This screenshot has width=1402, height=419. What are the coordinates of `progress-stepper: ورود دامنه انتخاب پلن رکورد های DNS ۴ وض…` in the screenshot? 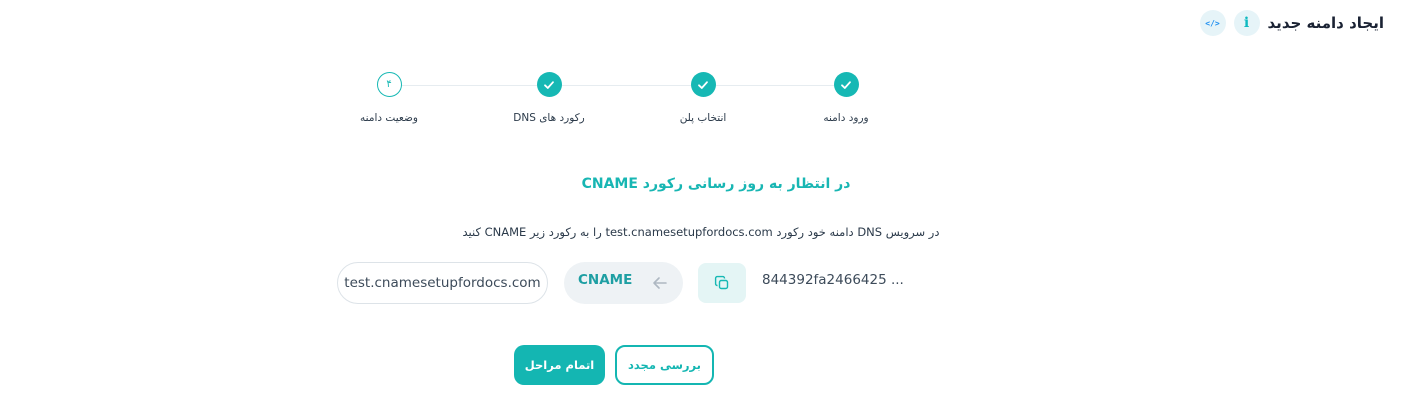 It's located at (701, 102).